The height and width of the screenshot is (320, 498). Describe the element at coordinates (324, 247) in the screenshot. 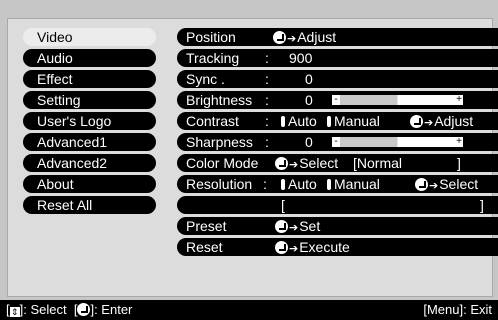

I see `reset-action: Execute` at that location.